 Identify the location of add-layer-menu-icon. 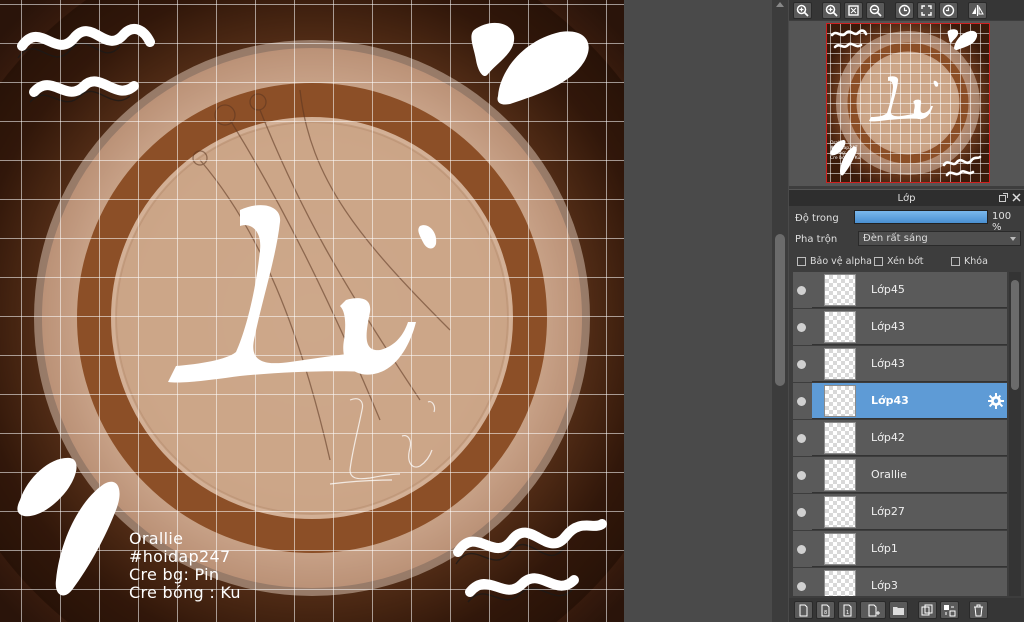
(873, 610).